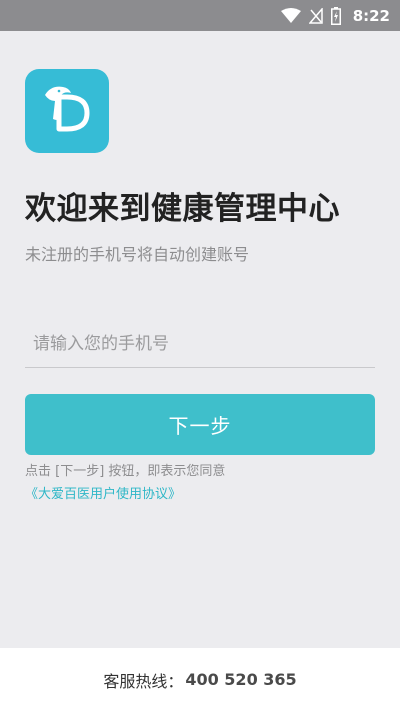 The height and width of the screenshot is (711, 400). I want to click on signal-icon, so click(315, 15).